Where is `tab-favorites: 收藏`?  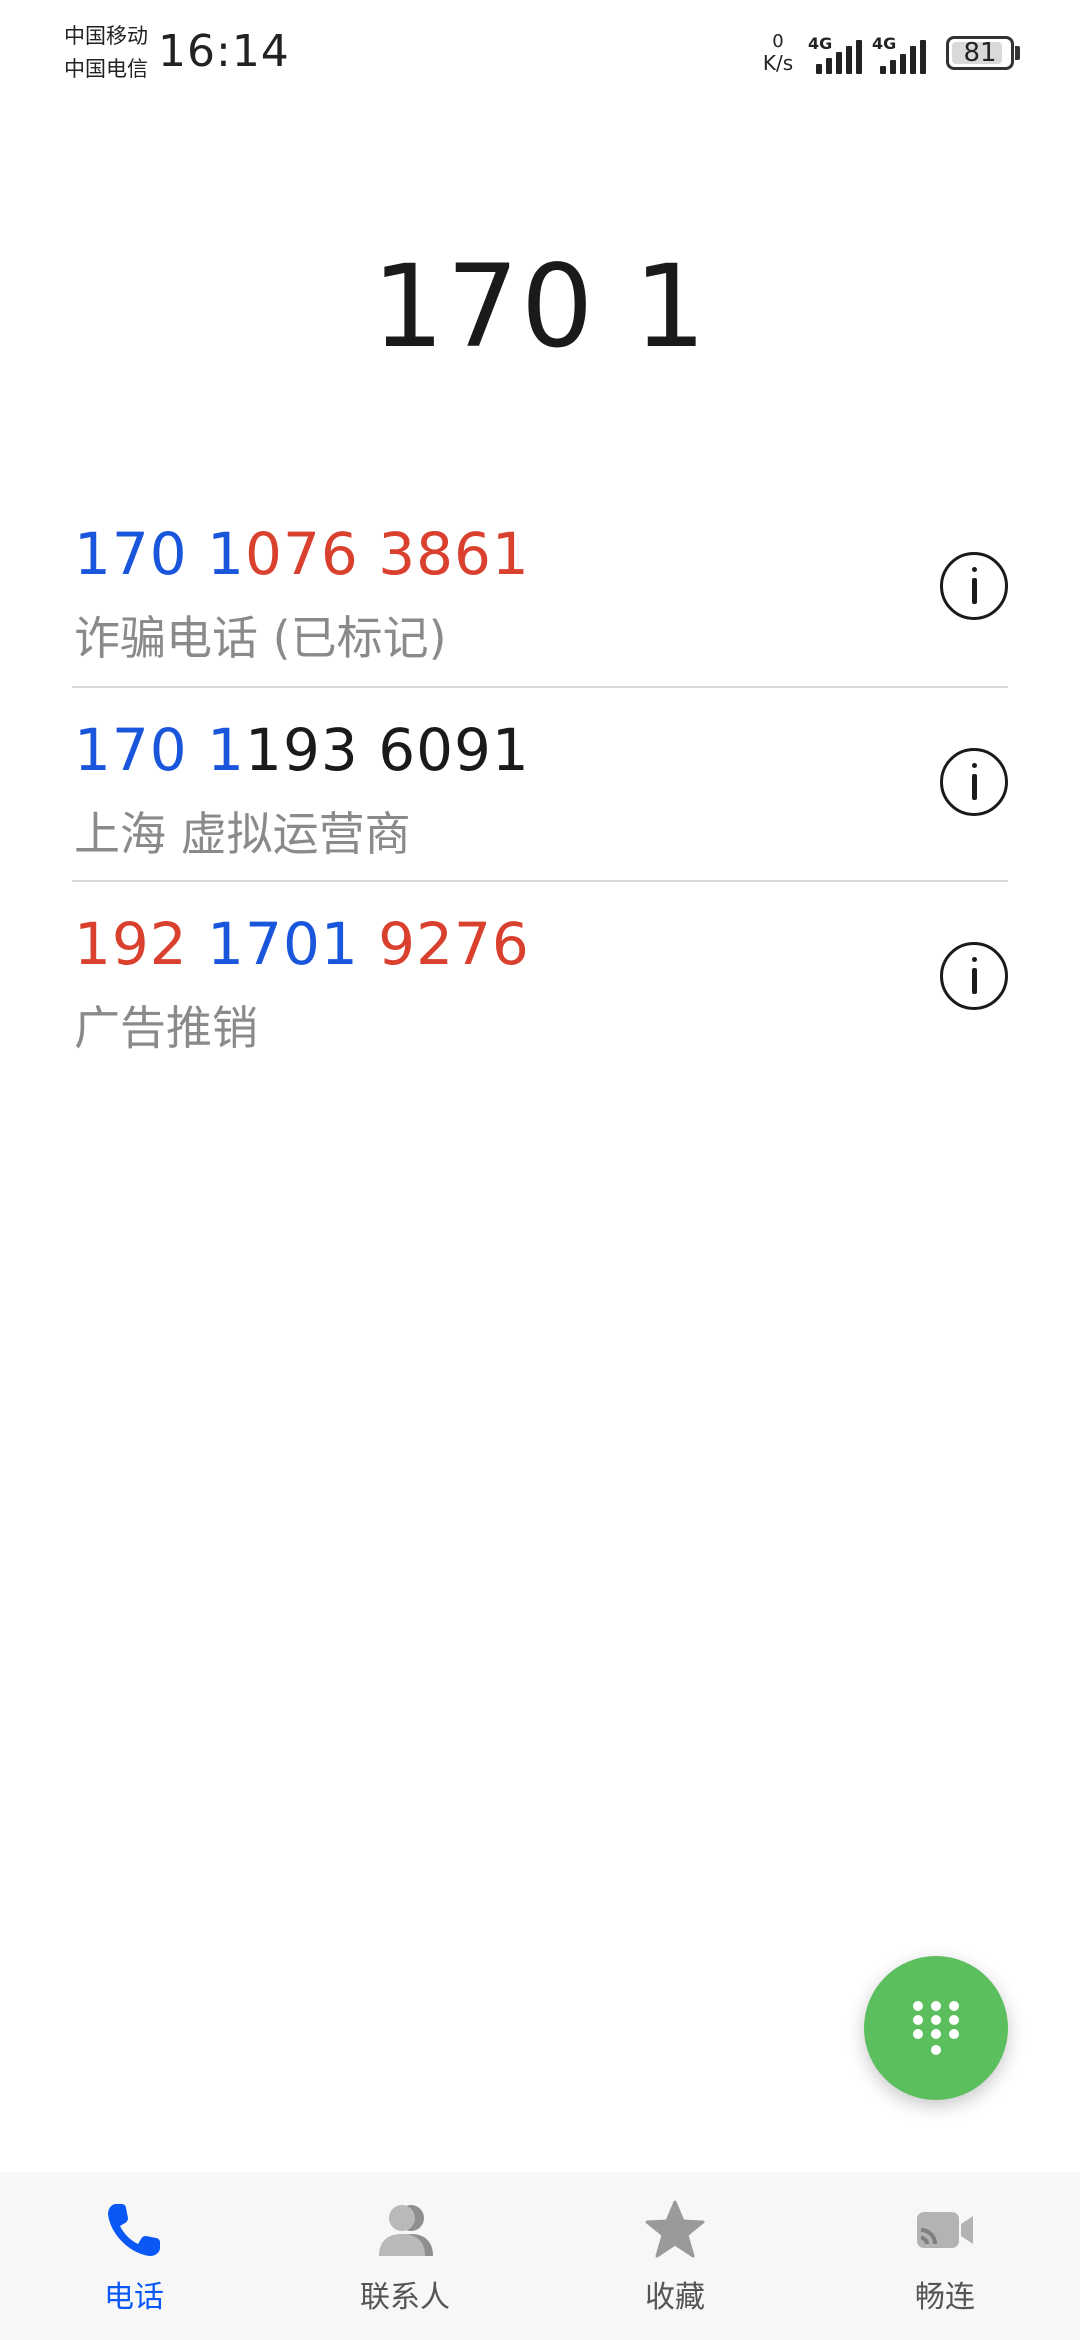 tab-favorites: 收藏 is located at coordinates (675, 2256).